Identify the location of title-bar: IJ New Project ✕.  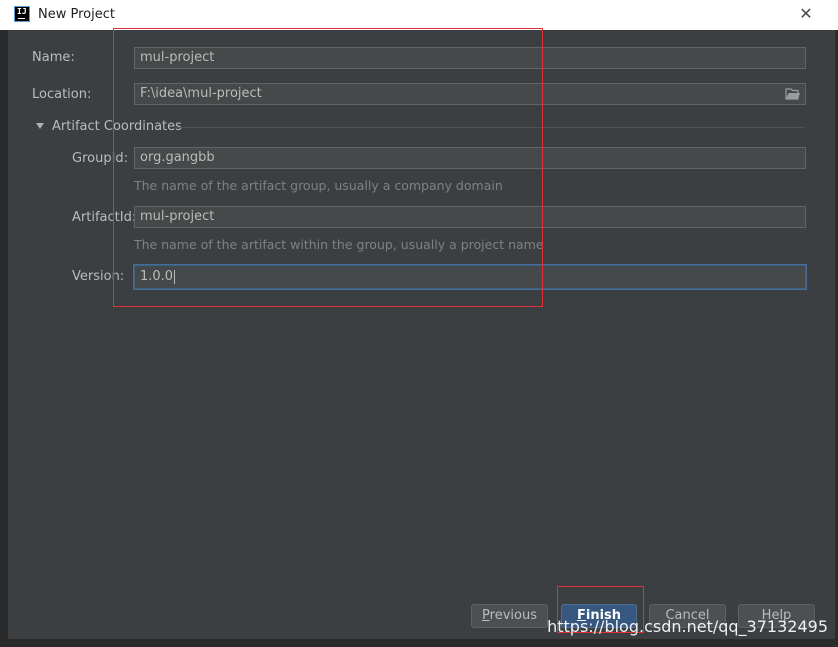
(419, 15).